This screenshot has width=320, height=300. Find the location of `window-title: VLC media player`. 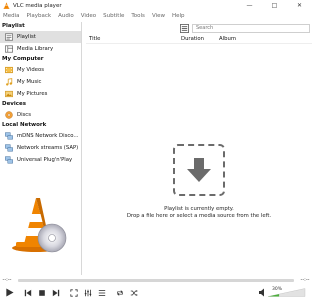

window-title: VLC media player is located at coordinates (37, 5).